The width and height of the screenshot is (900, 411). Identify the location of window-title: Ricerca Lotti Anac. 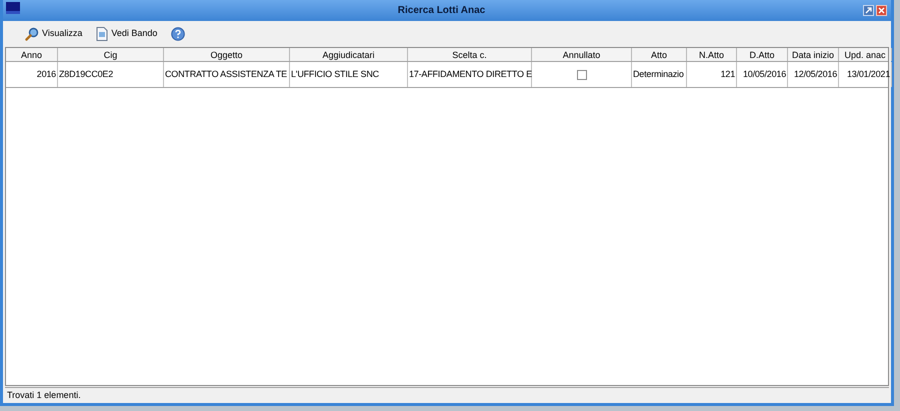
(442, 11).